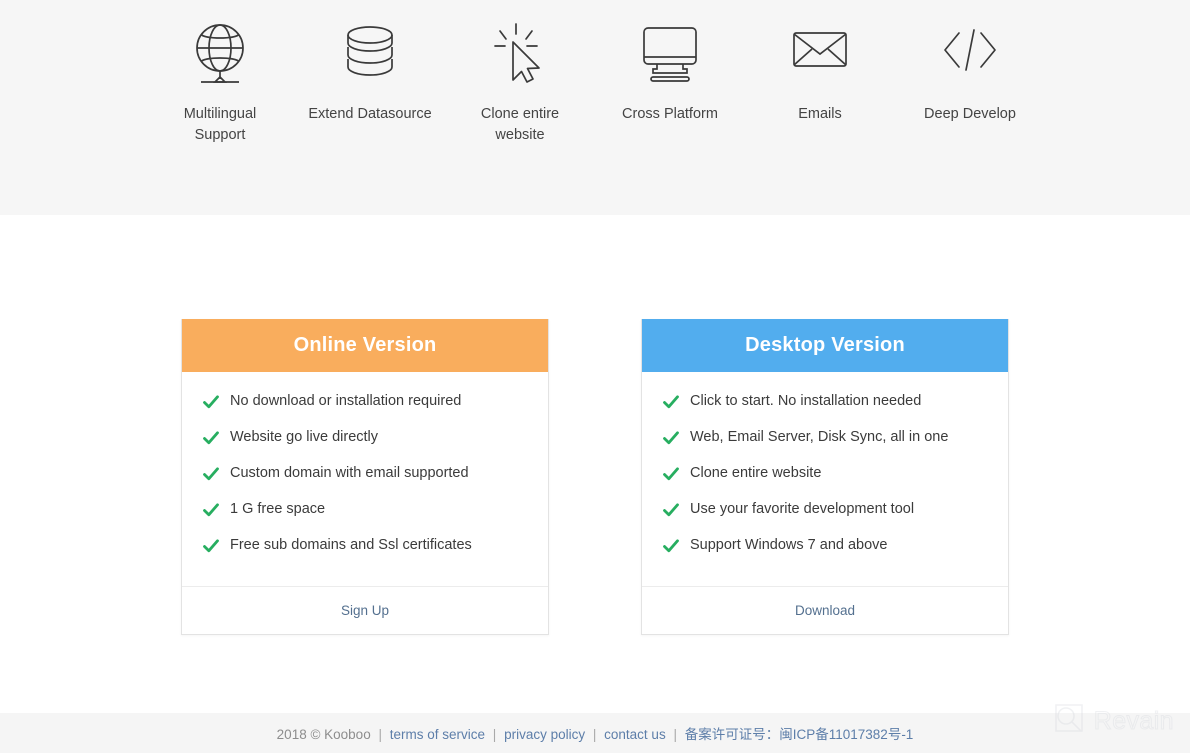  What do you see at coordinates (437, 734) in the screenshot?
I see `terms-of-service-link: terms of service` at bounding box center [437, 734].